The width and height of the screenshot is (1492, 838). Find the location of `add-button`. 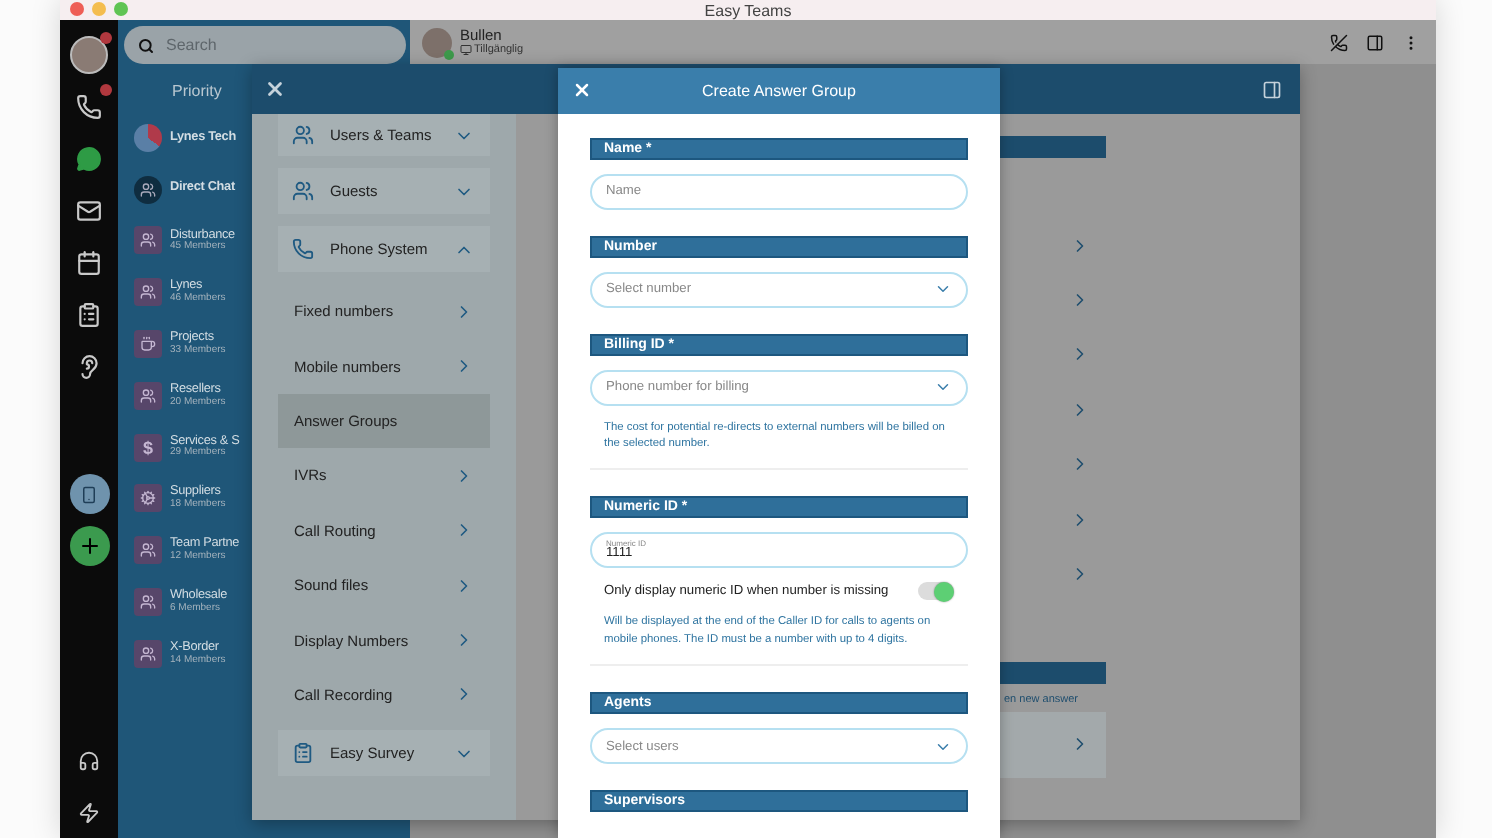

add-button is located at coordinates (89, 546).